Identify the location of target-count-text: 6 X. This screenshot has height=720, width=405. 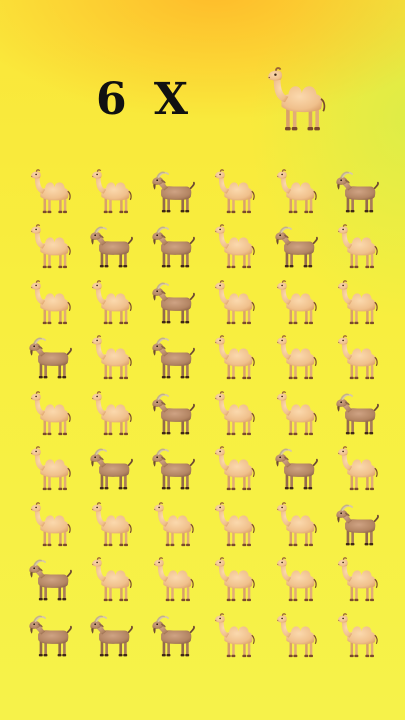
(145, 99).